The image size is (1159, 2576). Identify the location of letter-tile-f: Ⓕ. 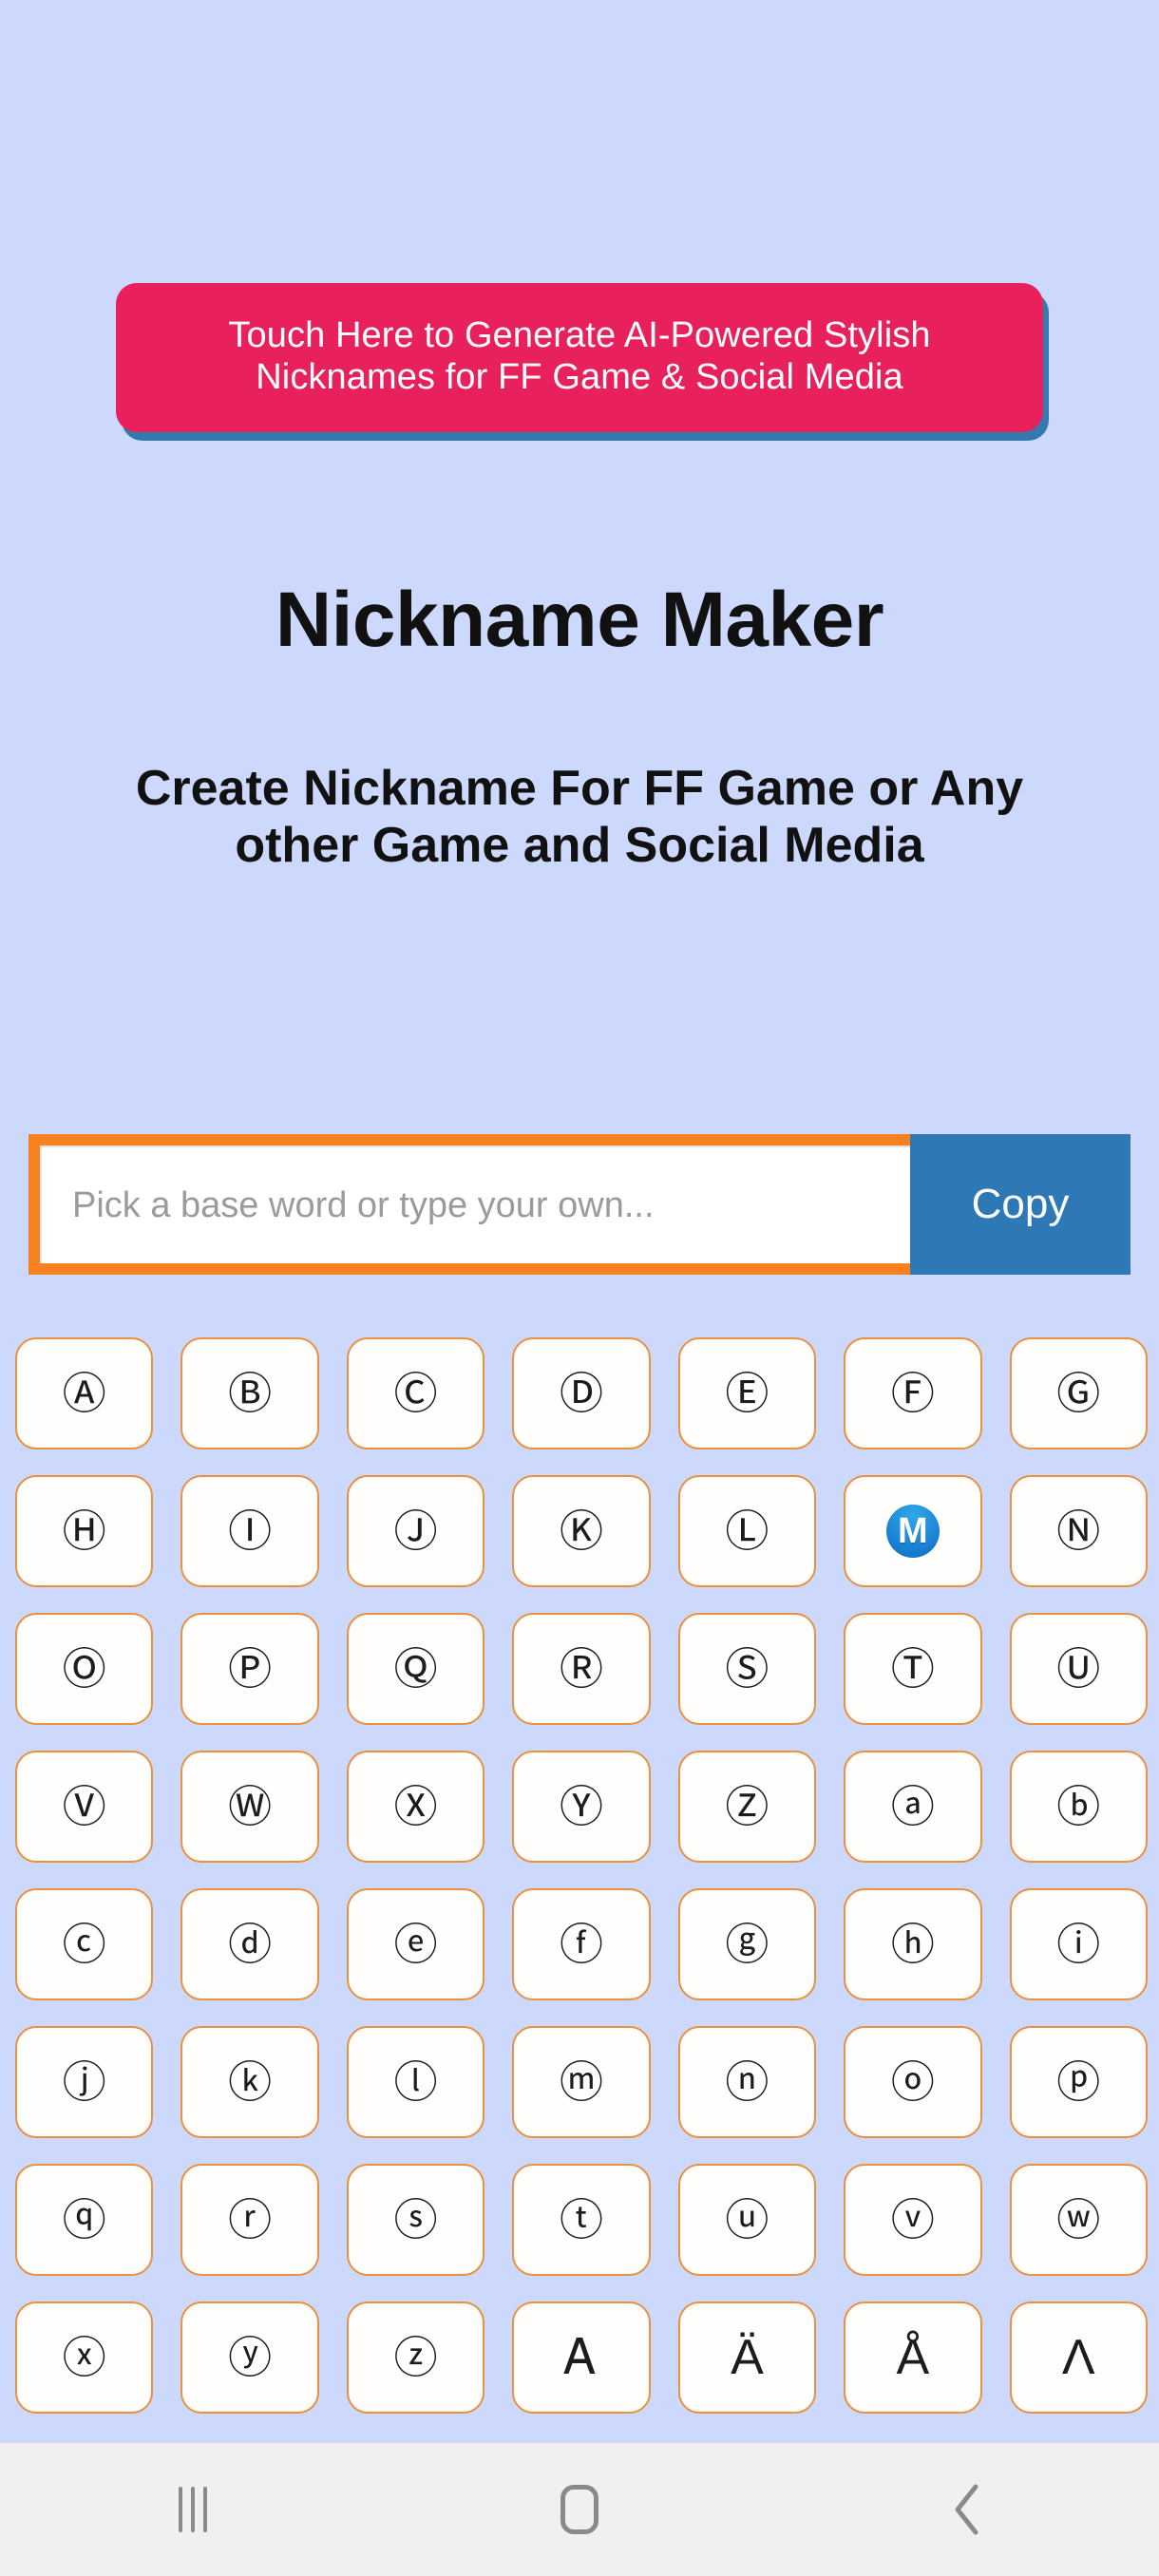
(913, 1393).